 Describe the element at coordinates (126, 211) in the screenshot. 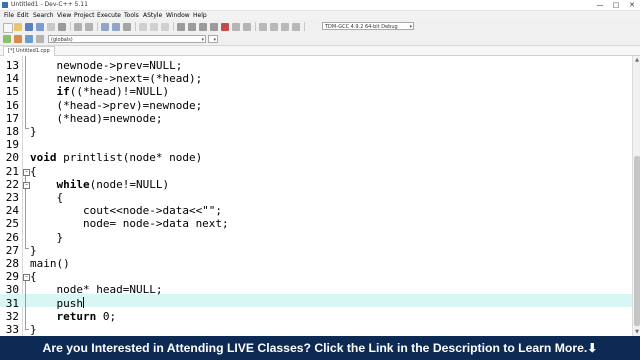

I see `code-line: cout<<node->data<<"";` at that location.